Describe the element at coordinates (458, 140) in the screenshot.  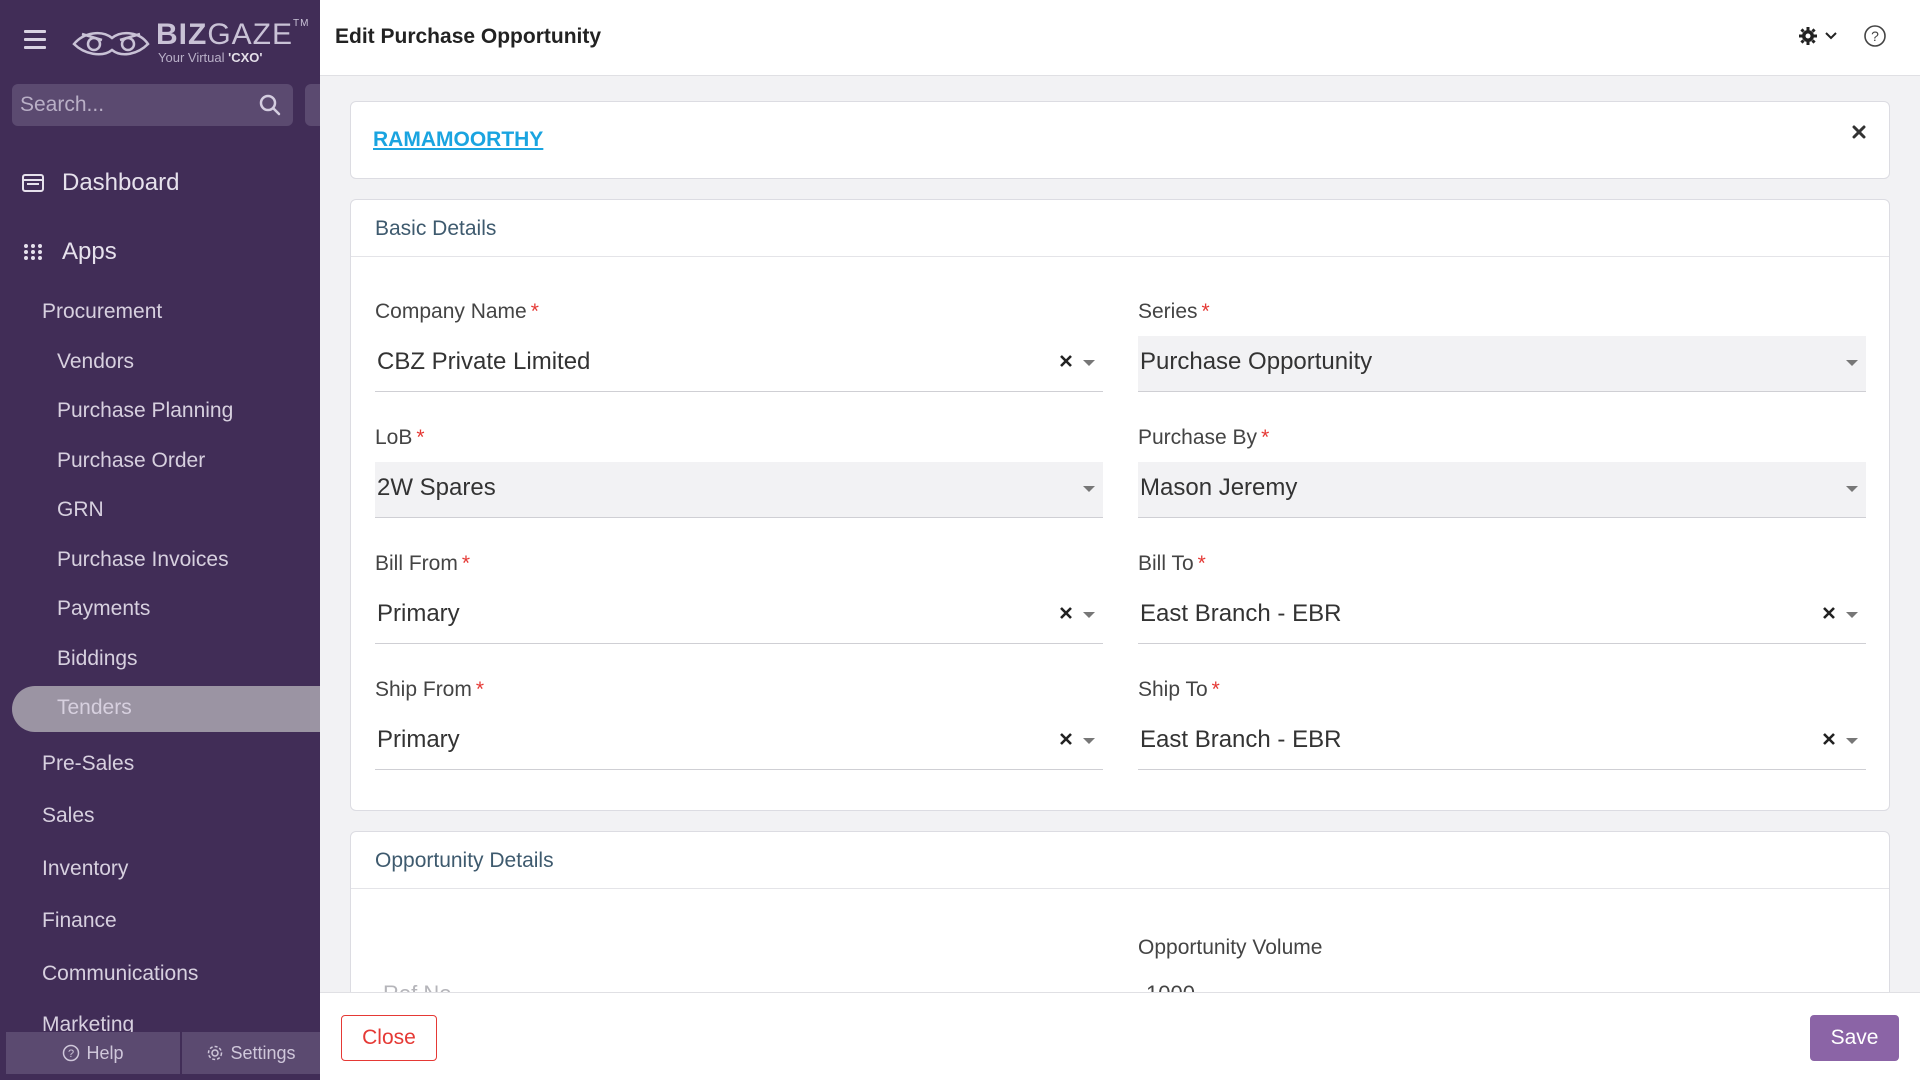
I see `vendor-link: RAMAMOORTHY` at that location.